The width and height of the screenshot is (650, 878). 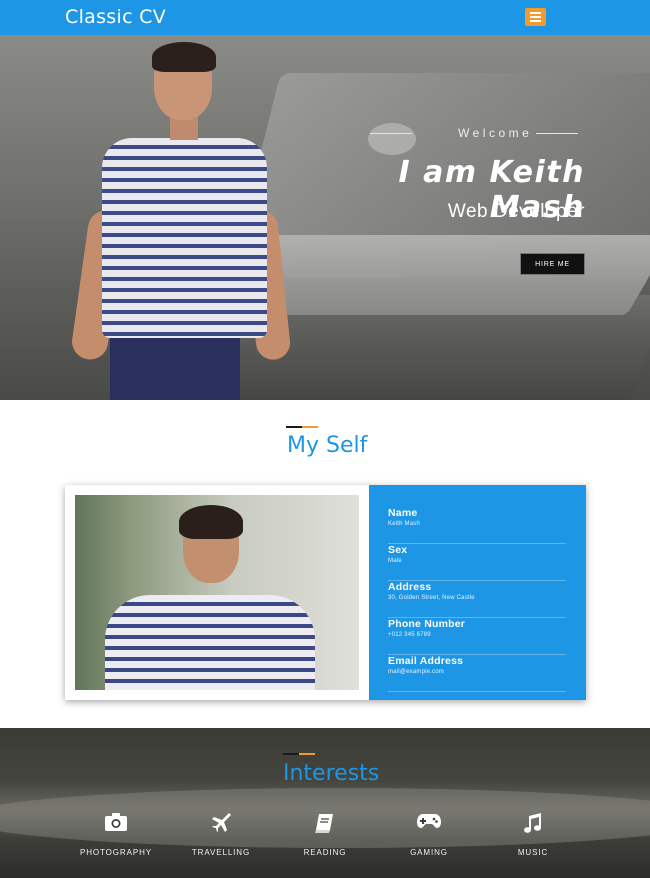 I want to click on interest-gaming: GAMING, so click(x=429, y=834).